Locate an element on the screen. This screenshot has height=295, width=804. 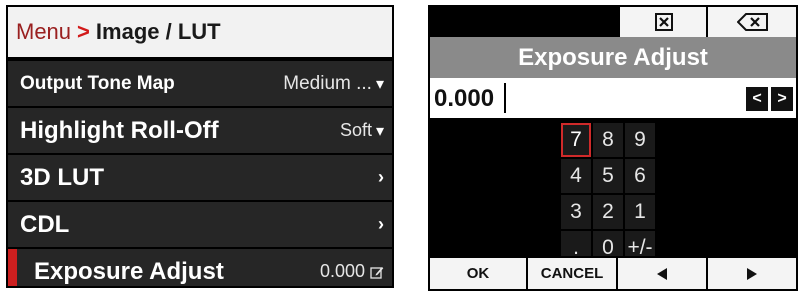
cursor-right-icon: > is located at coordinates (782, 98).